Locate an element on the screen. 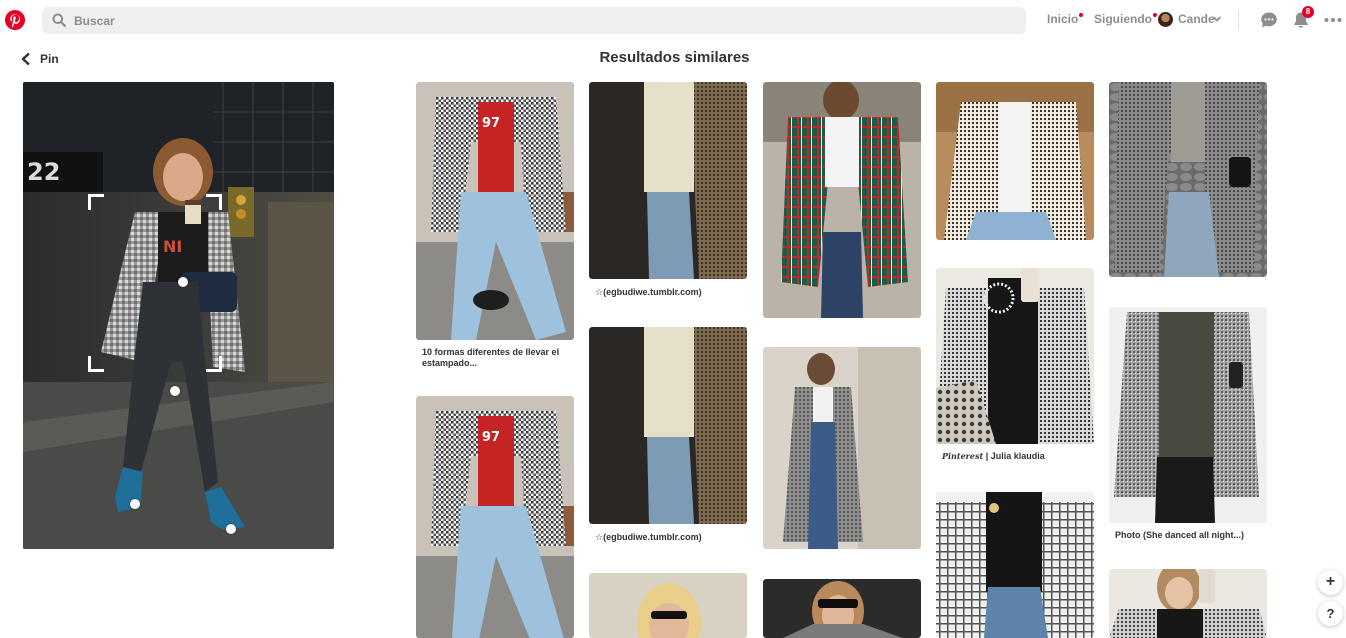 This screenshot has width=1346, height=638. nav-following: Siguiendo is located at coordinates (1125, 19).